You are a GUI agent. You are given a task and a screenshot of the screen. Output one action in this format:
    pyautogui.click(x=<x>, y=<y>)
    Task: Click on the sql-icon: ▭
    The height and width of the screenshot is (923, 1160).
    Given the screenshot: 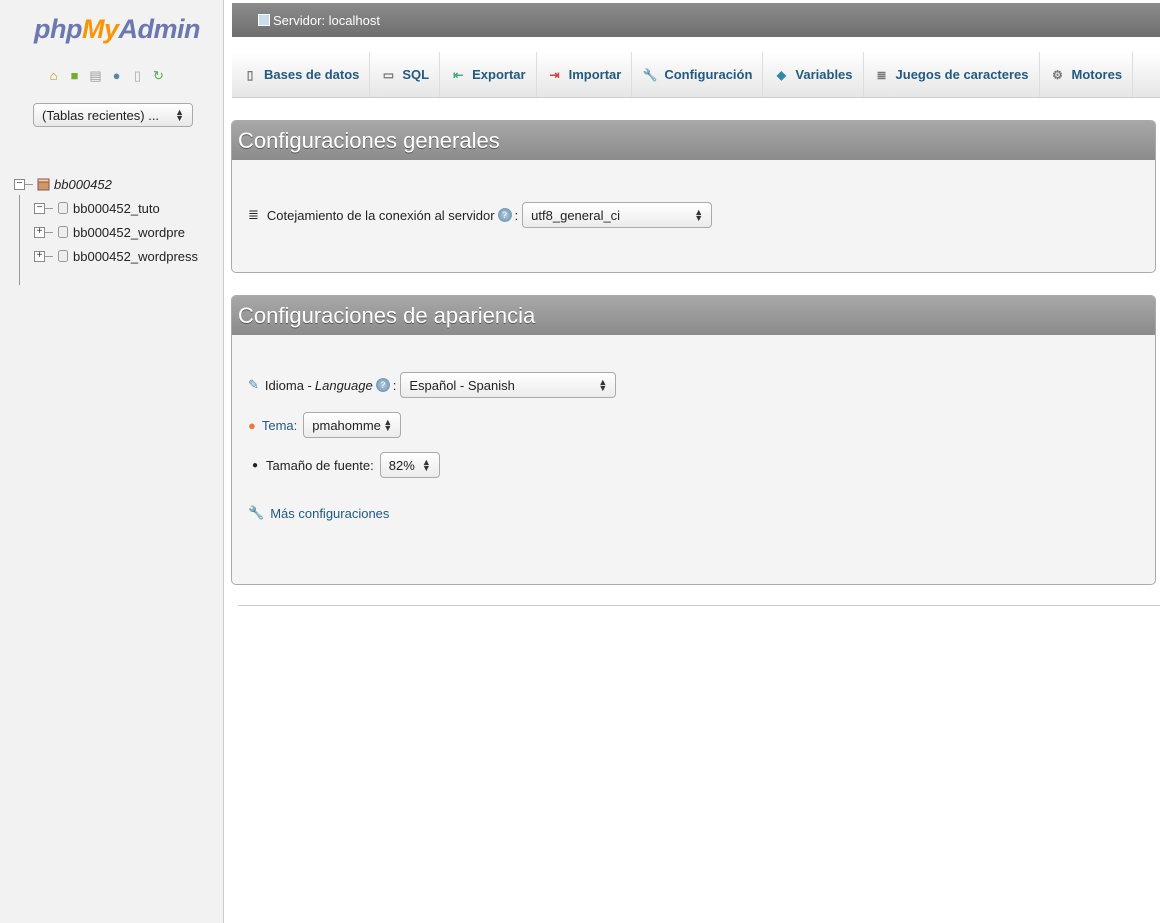 What is the action you would take?
    pyautogui.click(x=388, y=74)
    